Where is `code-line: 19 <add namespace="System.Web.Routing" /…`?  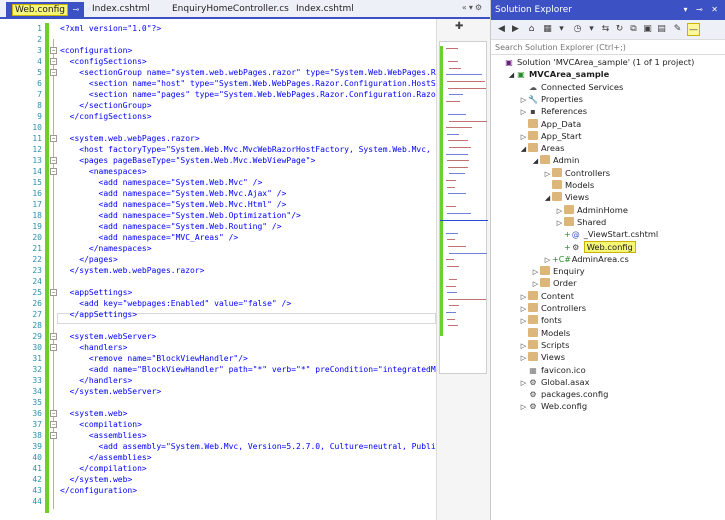 code-line: 19 <add namespace="System.Web.Routing" /… is located at coordinates (218, 226).